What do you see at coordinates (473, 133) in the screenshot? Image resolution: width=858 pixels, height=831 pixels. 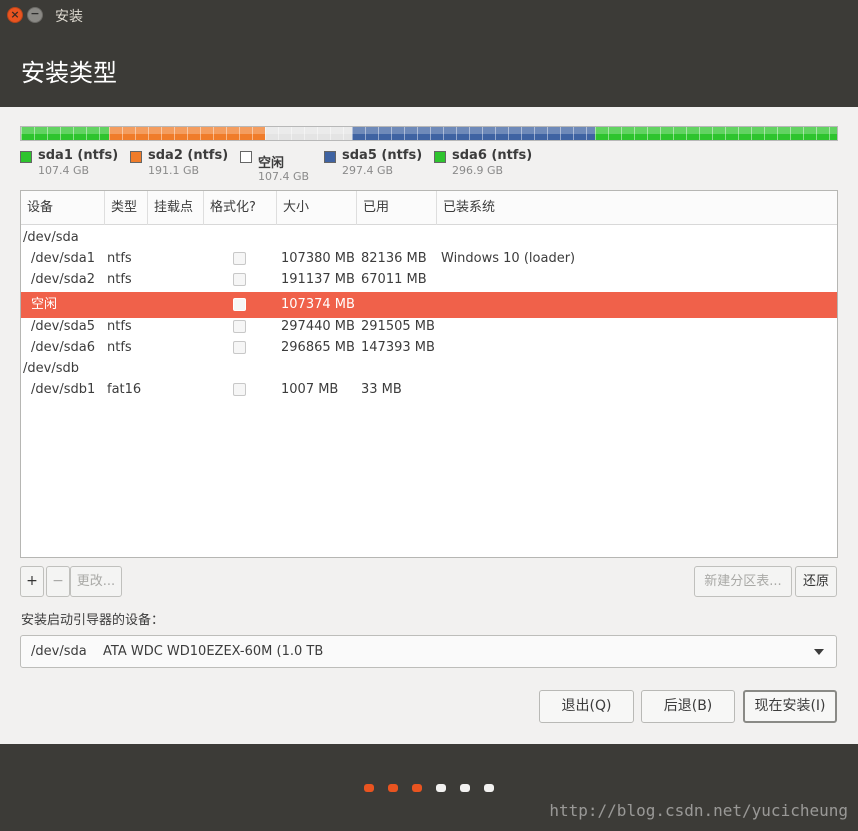 I see `partition-segment-sda5` at bounding box center [473, 133].